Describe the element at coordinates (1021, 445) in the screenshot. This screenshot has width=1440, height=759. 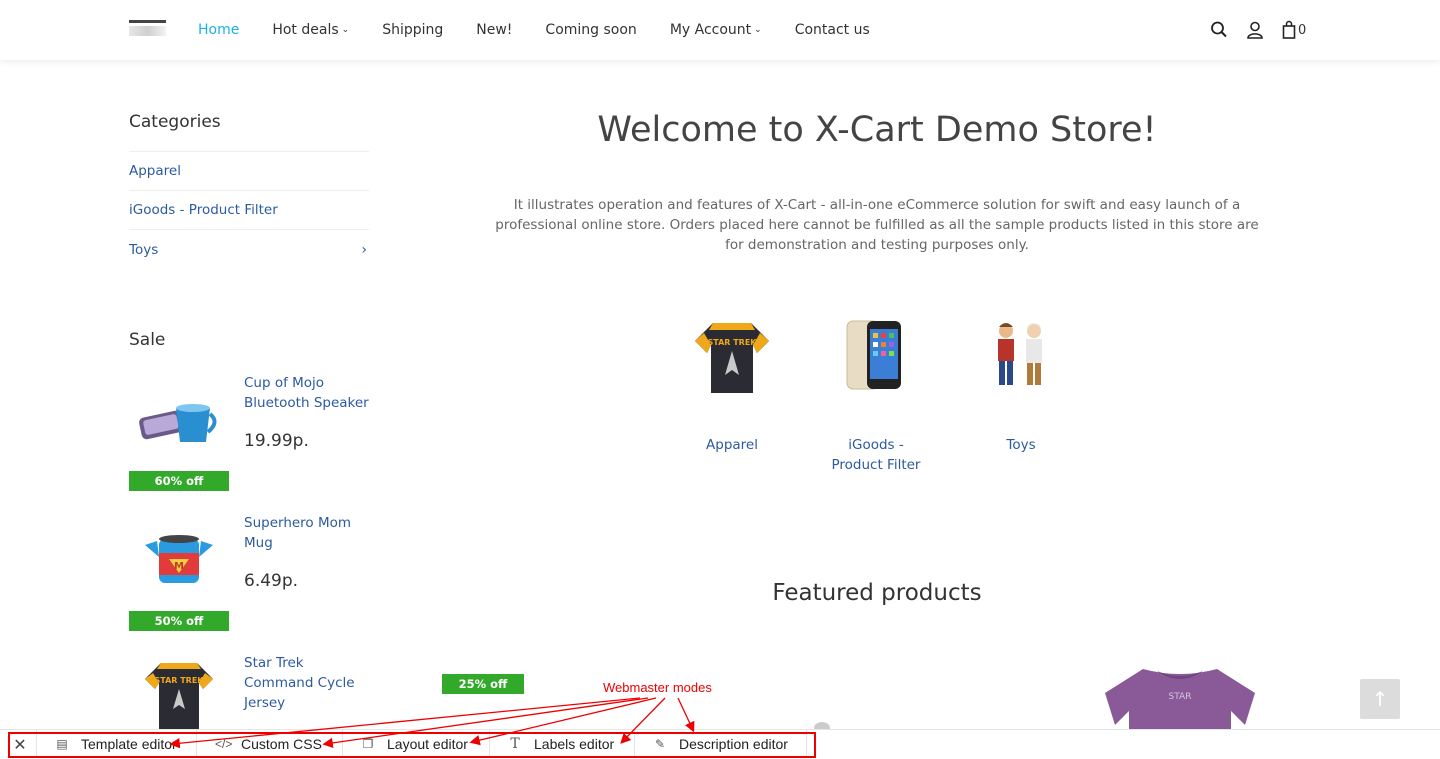
I see `category-tile-label: Toys` at that location.